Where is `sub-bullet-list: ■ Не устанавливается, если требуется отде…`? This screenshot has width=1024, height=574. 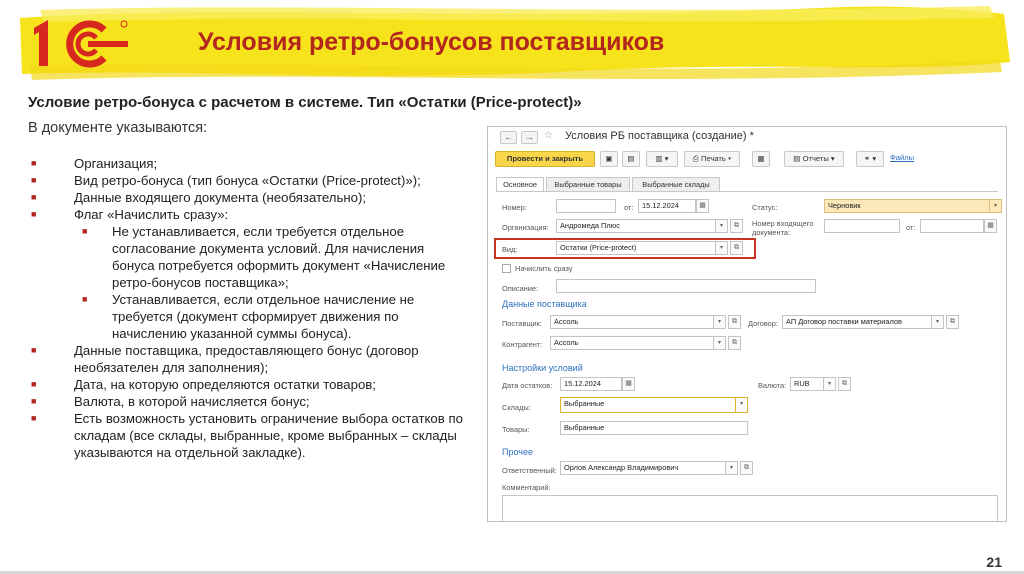
sub-bullet-list: ■ Не устанавливается, если требуется отде… is located at coordinates (271, 282).